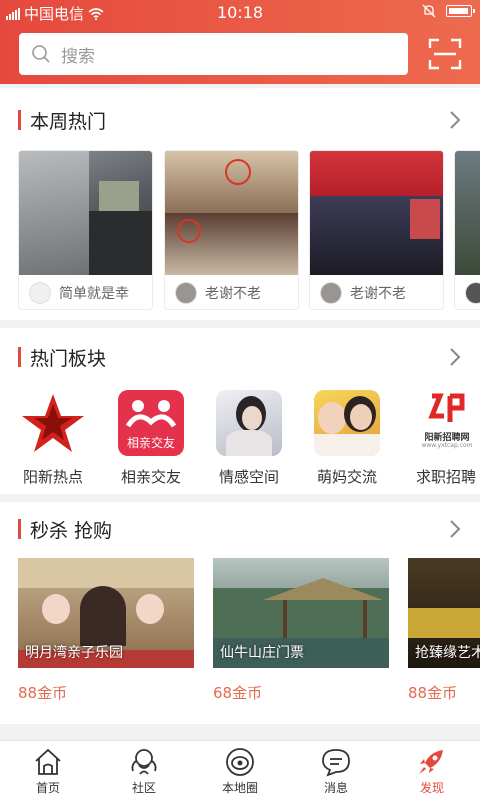  Describe the element at coordinates (431, 762) in the screenshot. I see `rocket-icon` at that location.